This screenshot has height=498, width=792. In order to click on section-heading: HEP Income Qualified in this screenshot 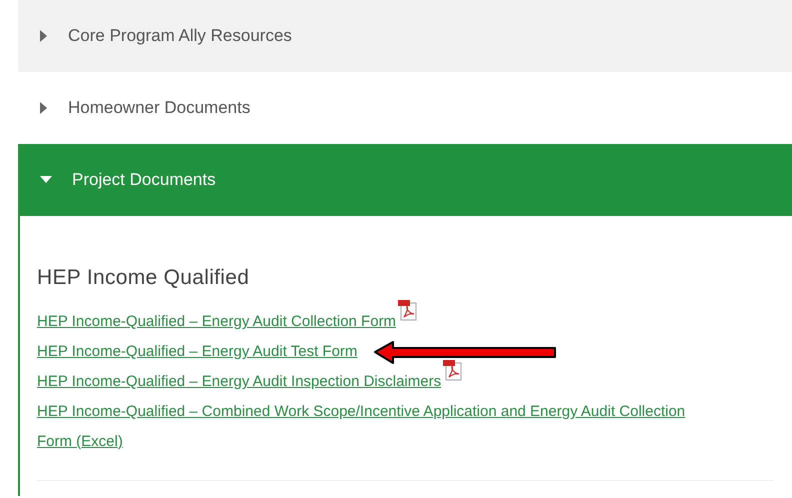, I will do `click(143, 278)`.